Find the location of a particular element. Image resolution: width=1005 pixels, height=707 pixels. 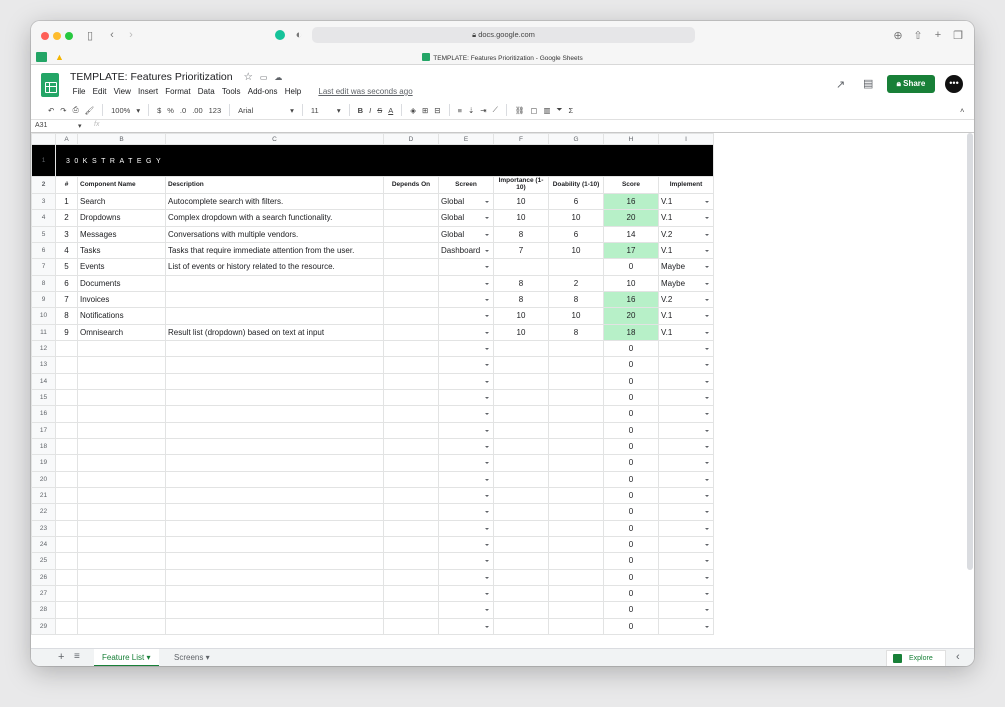

increase-decimal-button: .00 is located at coordinates (197, 110).